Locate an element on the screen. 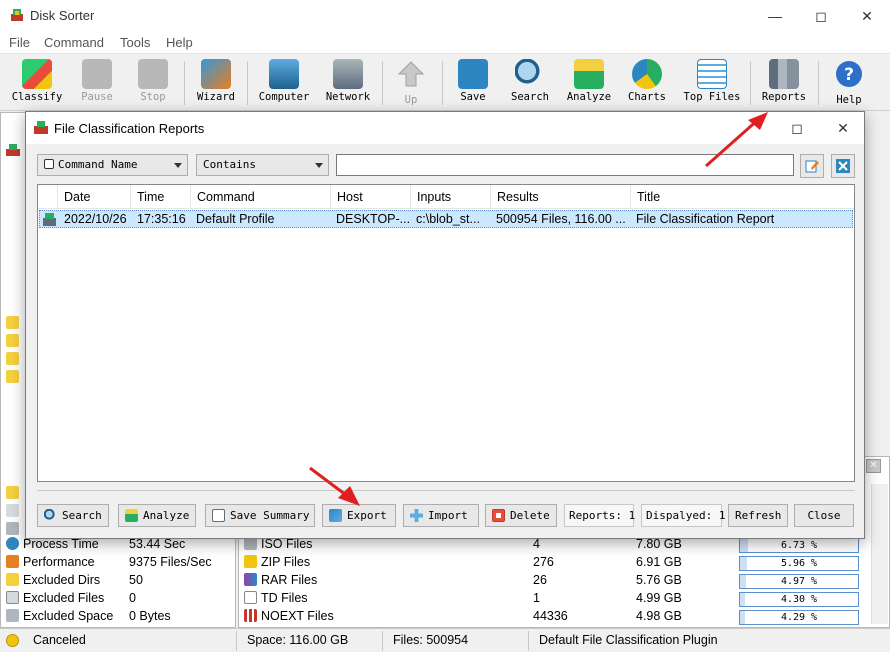 Image resolution: width=890 pixels, height=652 pixels. category-row: NOEXT Files is located at coordinates (289, 618).